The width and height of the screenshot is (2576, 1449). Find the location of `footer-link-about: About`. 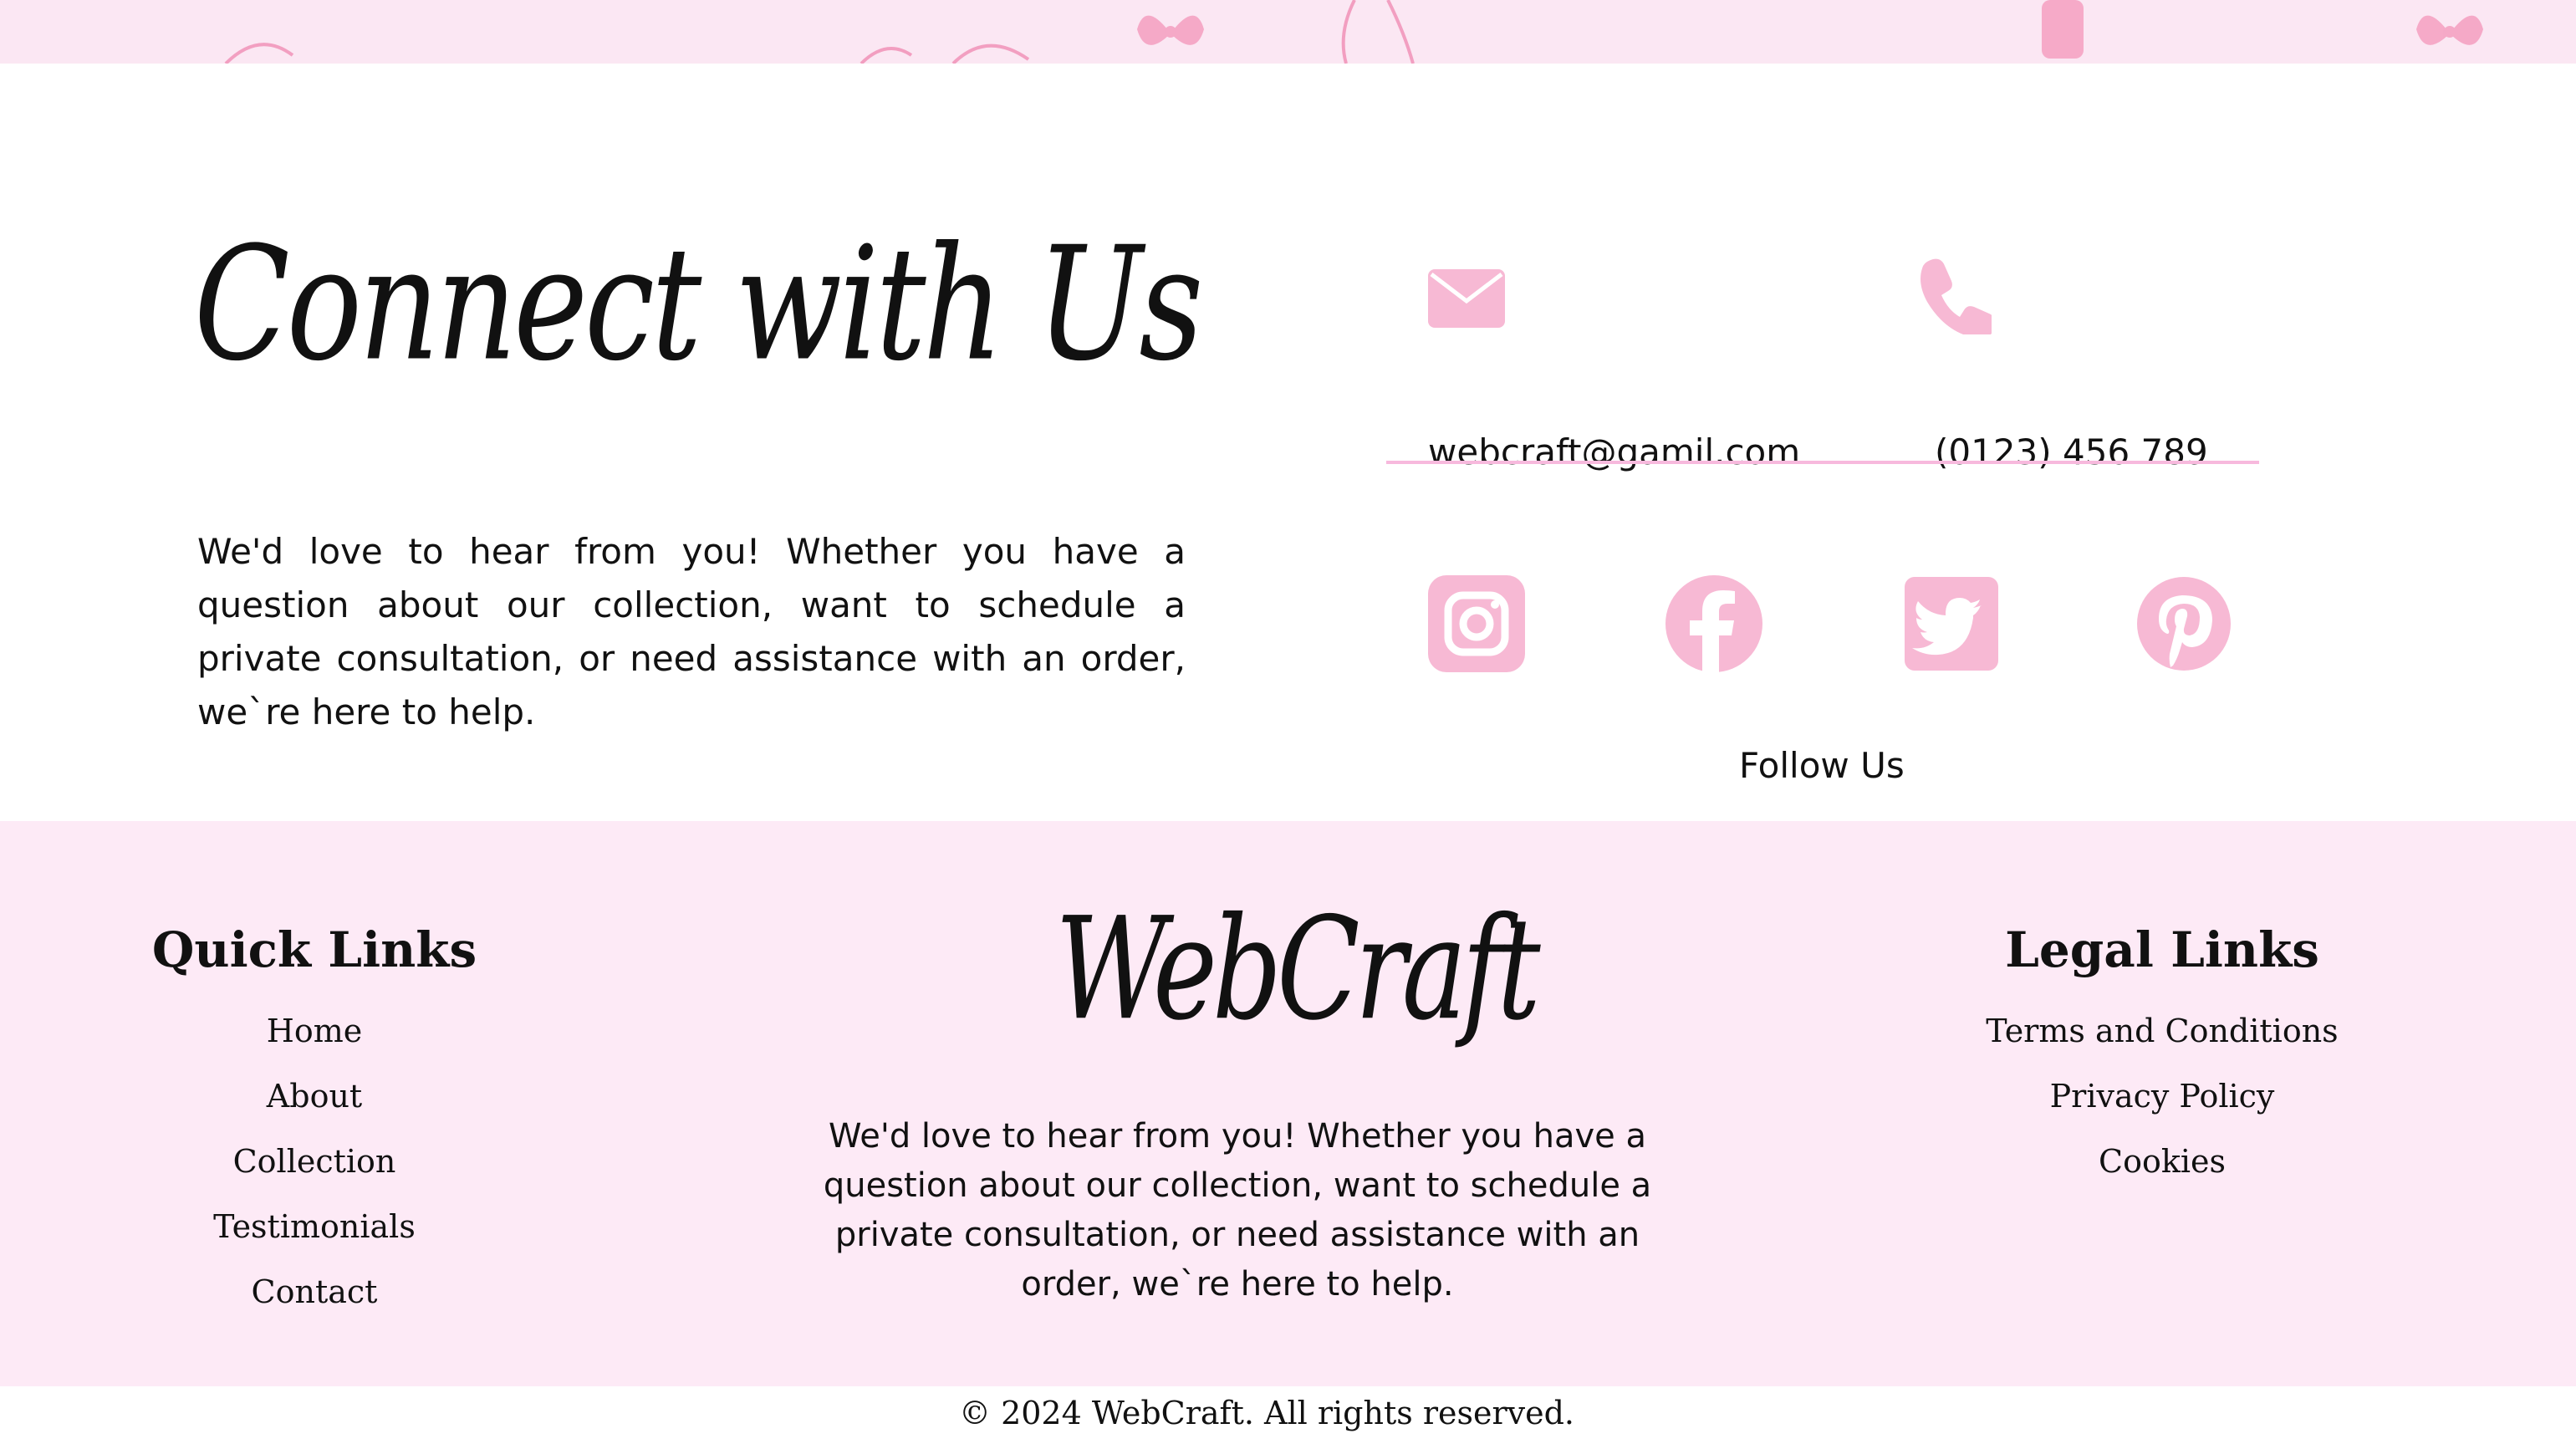

footer-link-about: About is located at coordinates (314, 1096).